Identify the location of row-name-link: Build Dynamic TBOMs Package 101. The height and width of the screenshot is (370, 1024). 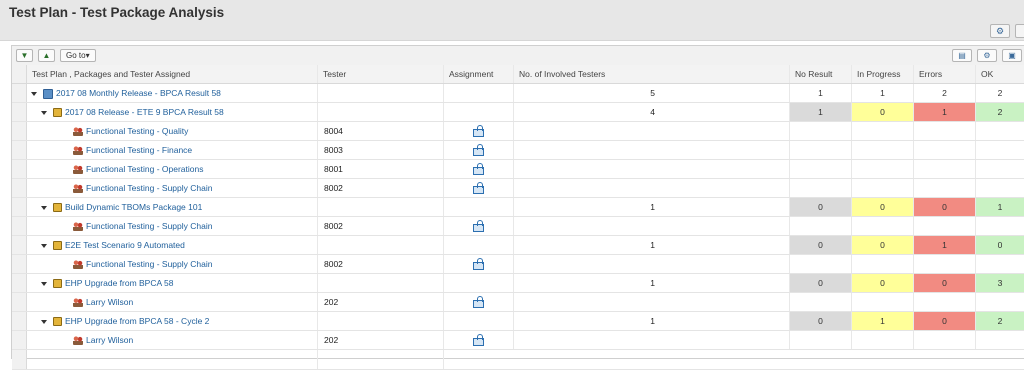
(133, 207).